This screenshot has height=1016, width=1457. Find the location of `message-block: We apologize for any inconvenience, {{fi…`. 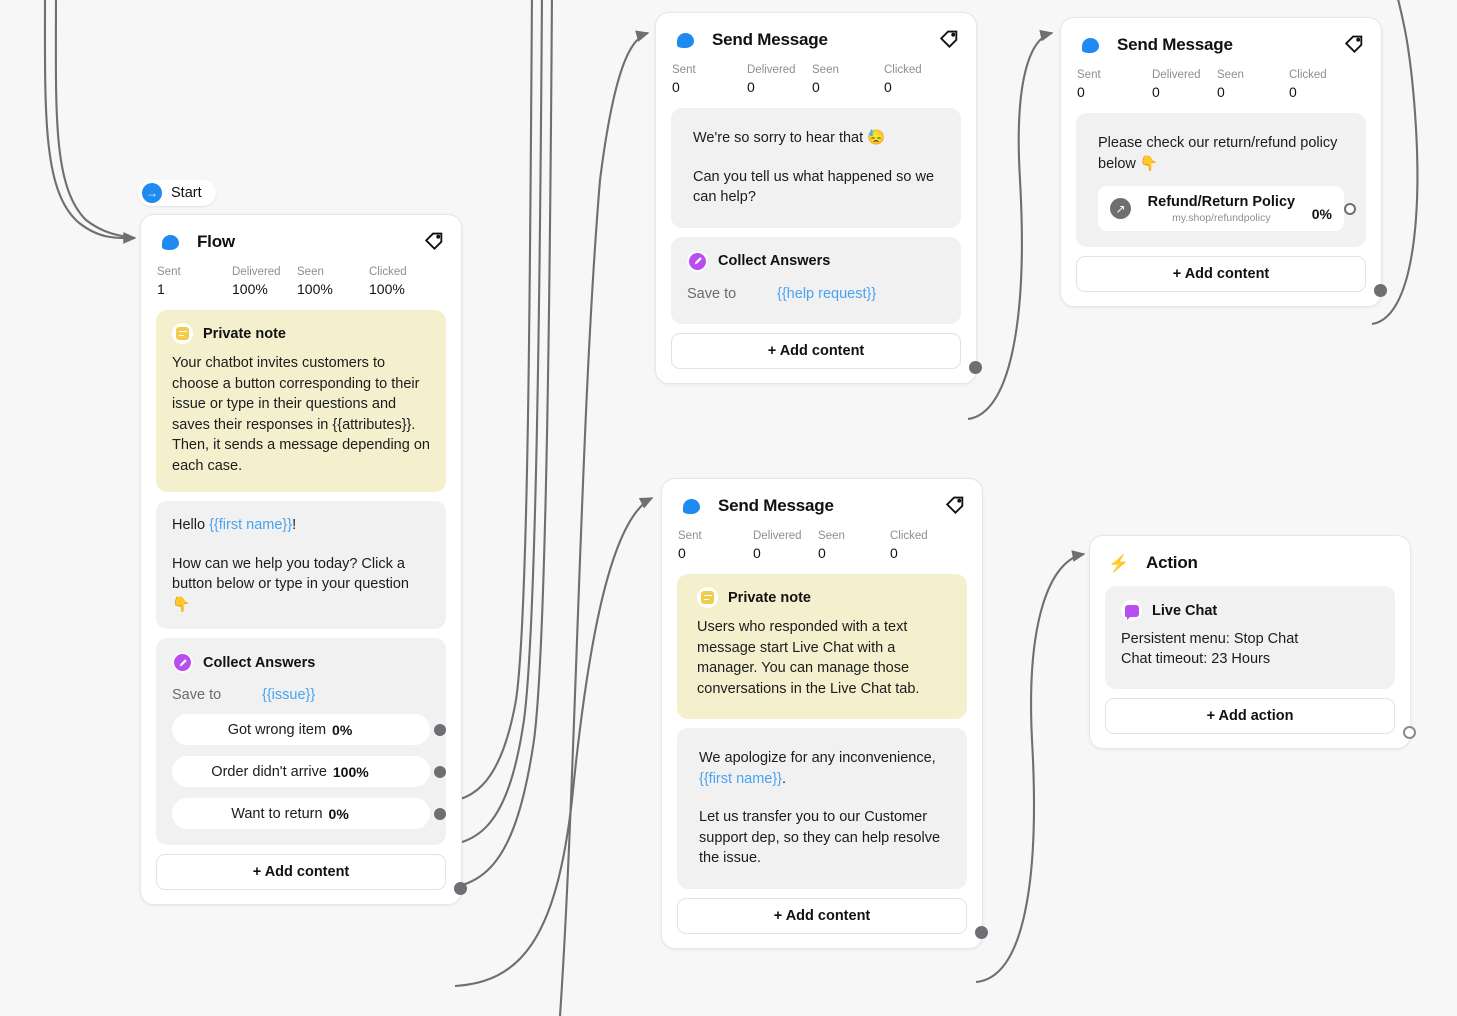

message-block: We apologize for any inconvenience, {{fi… is located at coordinates (822, 808).